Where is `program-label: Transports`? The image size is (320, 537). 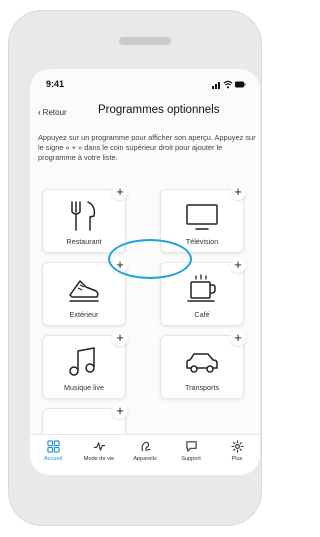
program-label: Transports is located at coordinates (202, 387).